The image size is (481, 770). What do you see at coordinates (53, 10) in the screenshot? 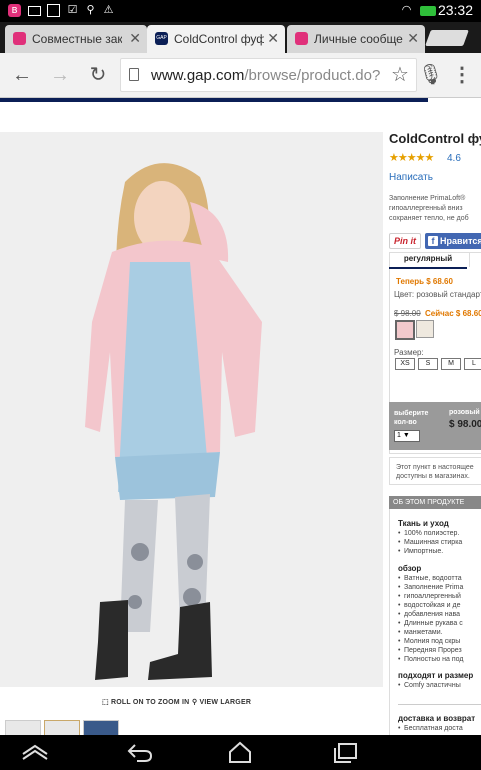
I see `image-icon` at bounding box center [53, 10].